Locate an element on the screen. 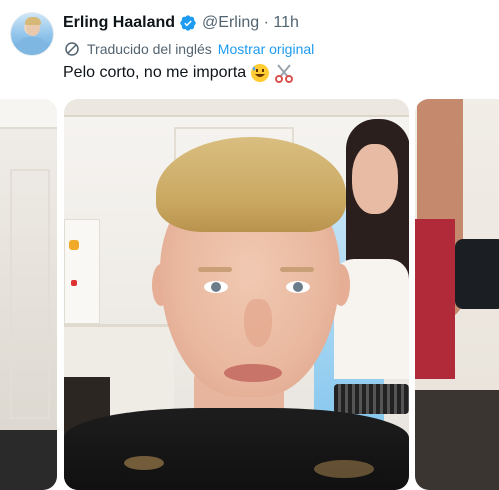  translation-row: Traducido del inglés Mostrar original is located at coordinates (188, 49).